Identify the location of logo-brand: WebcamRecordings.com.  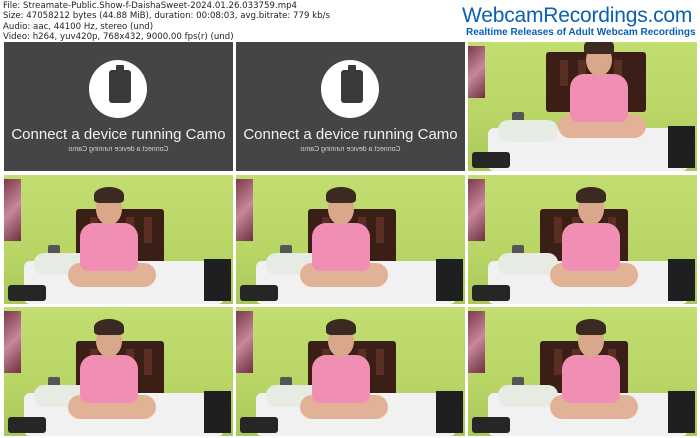
(577, 15).